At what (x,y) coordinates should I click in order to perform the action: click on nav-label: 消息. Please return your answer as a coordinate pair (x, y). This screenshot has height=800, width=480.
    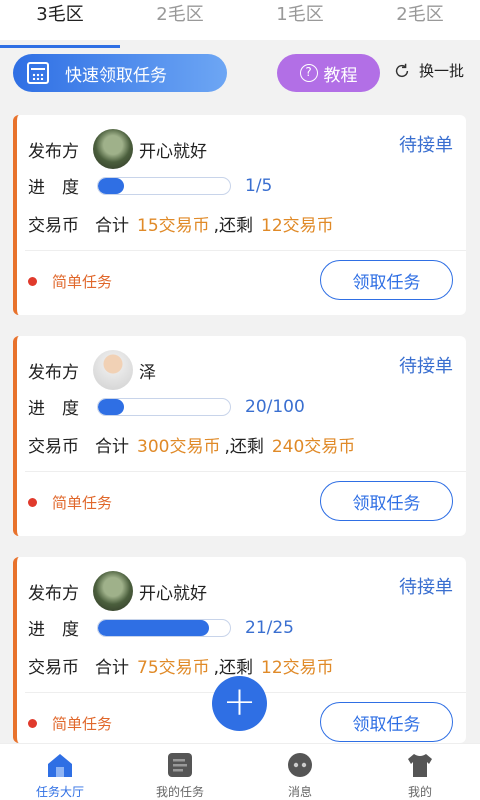
    Looking at the image, I should click on (299, 792).